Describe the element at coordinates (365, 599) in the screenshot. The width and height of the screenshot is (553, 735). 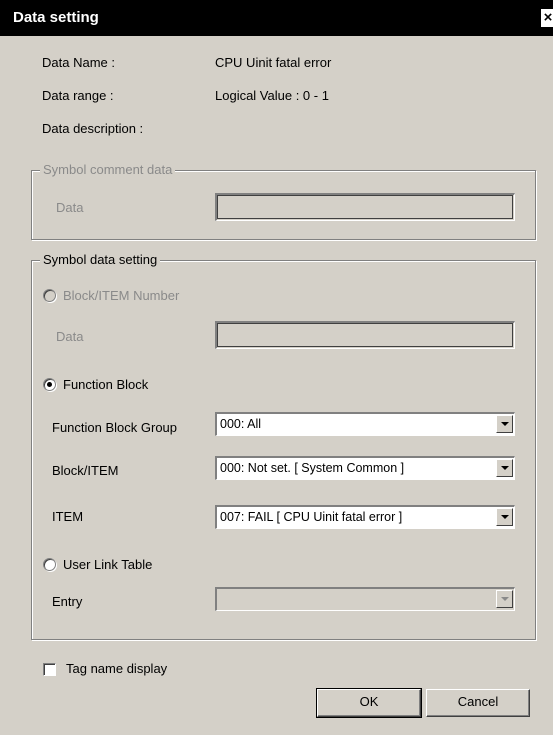
I see `entry-select` at that location.